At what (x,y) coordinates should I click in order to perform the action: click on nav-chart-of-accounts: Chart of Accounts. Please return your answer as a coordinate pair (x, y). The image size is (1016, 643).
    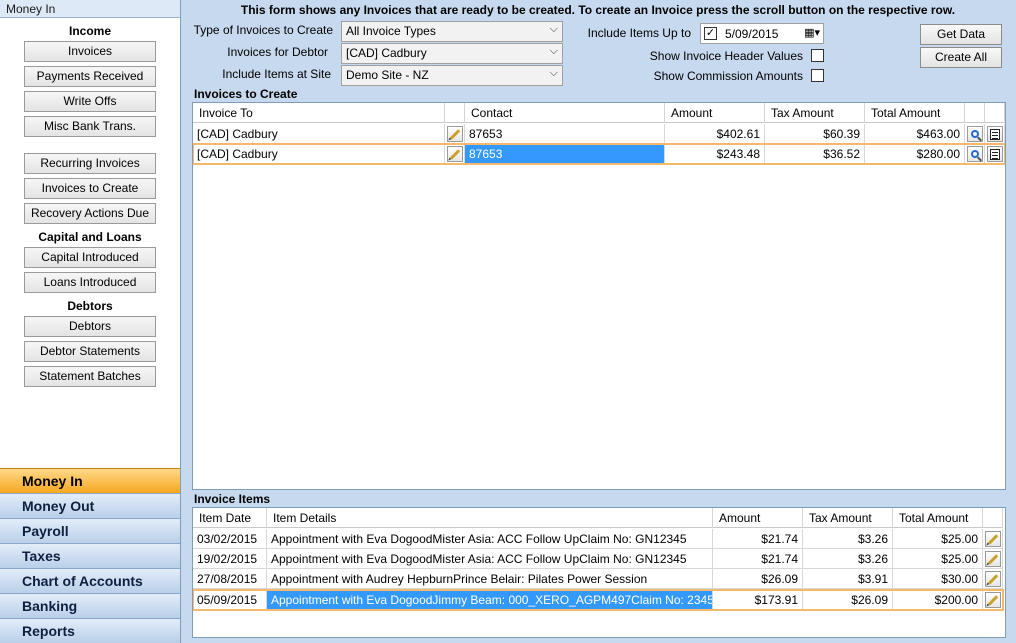
    Looking at the image, I should click on (90, 580).